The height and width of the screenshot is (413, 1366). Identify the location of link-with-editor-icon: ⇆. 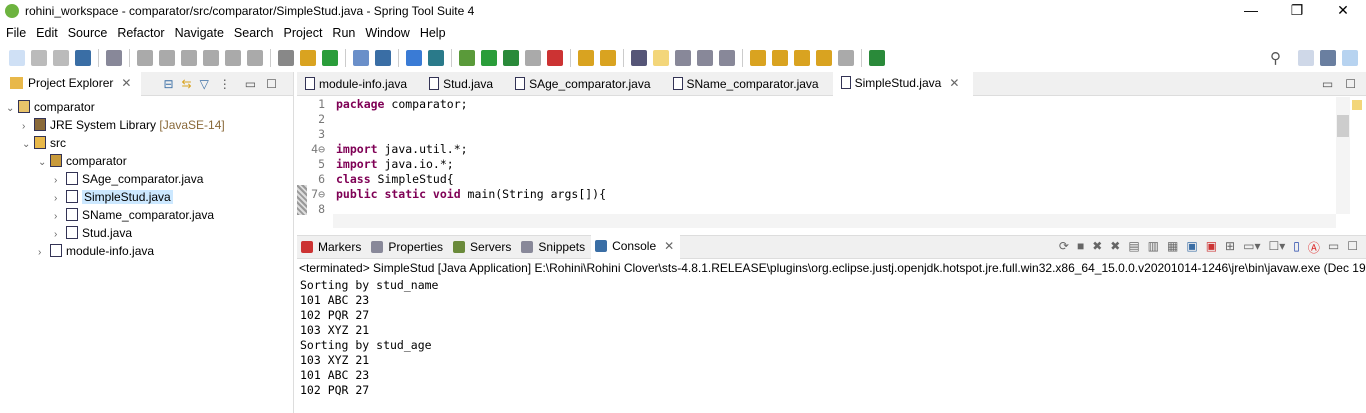
(187, 84).